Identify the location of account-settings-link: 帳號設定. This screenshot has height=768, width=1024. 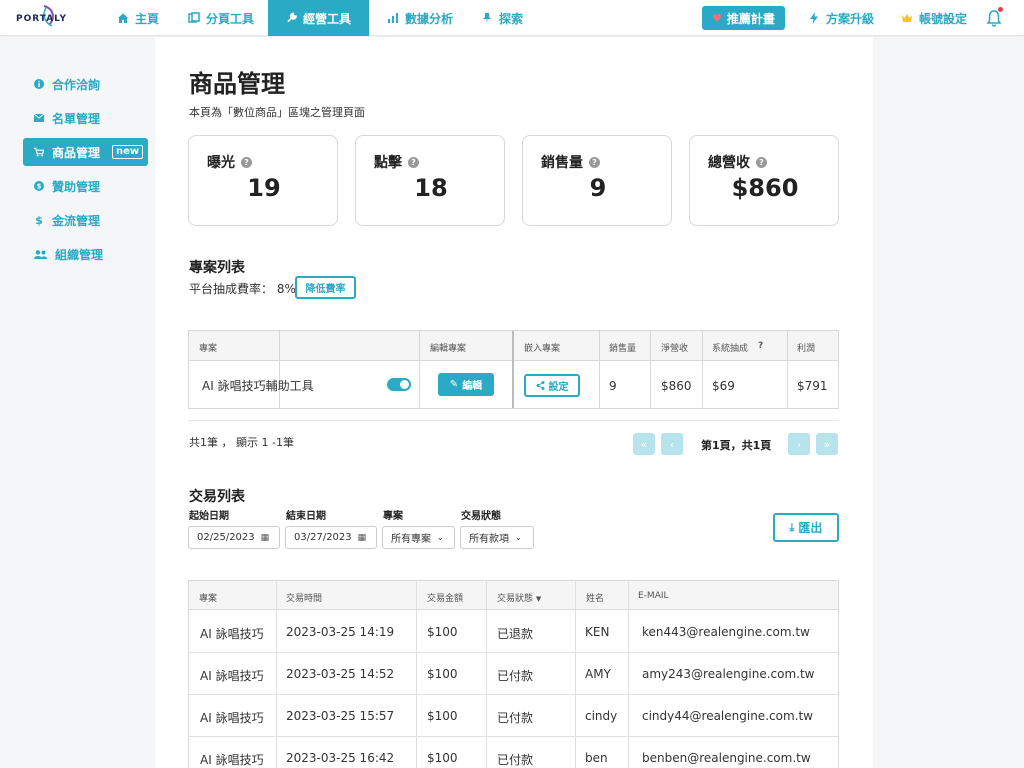
(934, 18).